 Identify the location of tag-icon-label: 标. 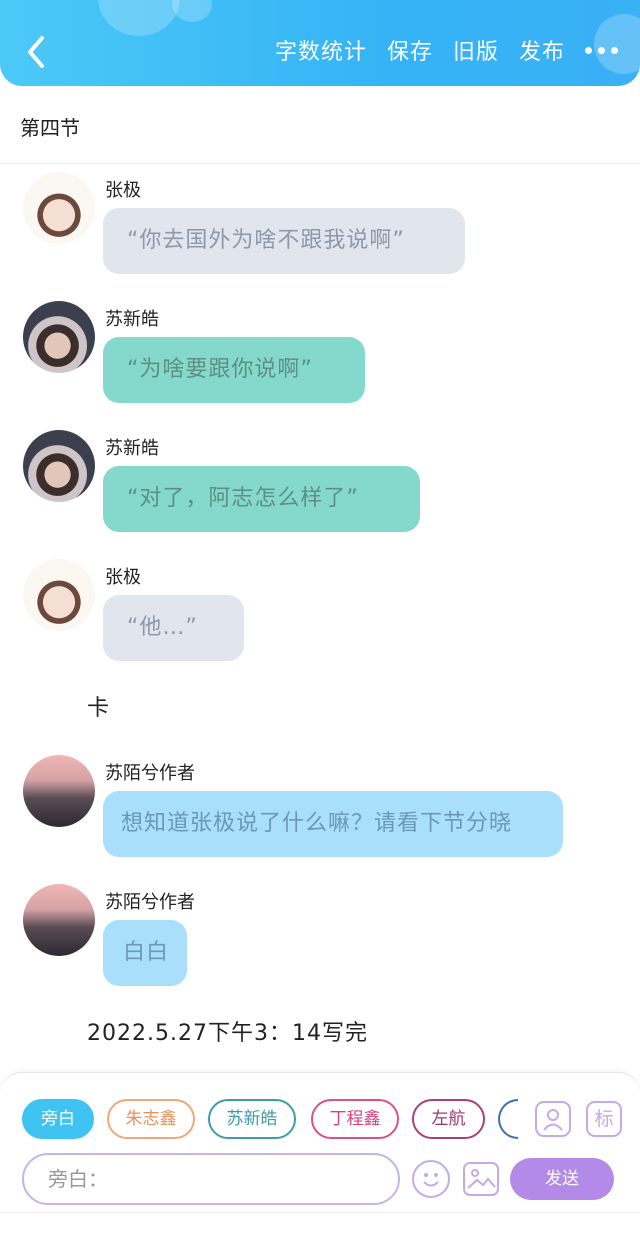
(604, 1119).